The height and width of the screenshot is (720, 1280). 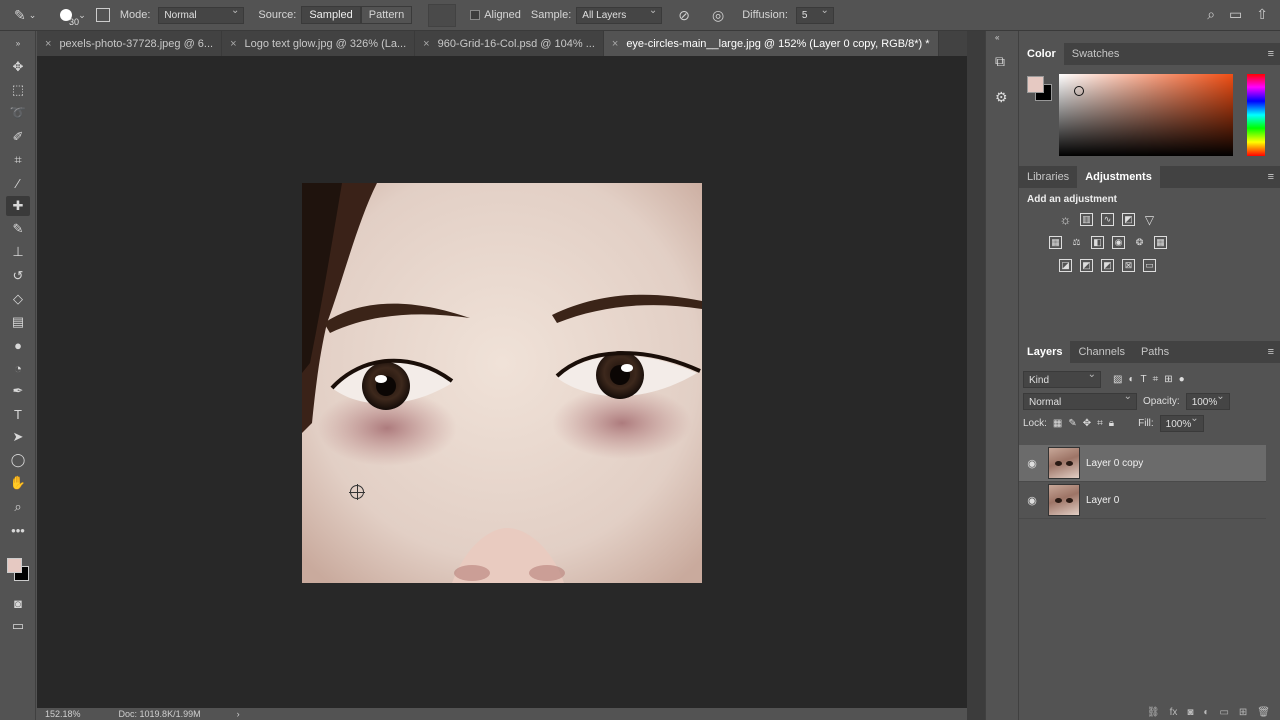 What do you see at coordinates (201, 14) in the screenshot?
I see `mode-select: Normal` at bounding box center [201, 14].